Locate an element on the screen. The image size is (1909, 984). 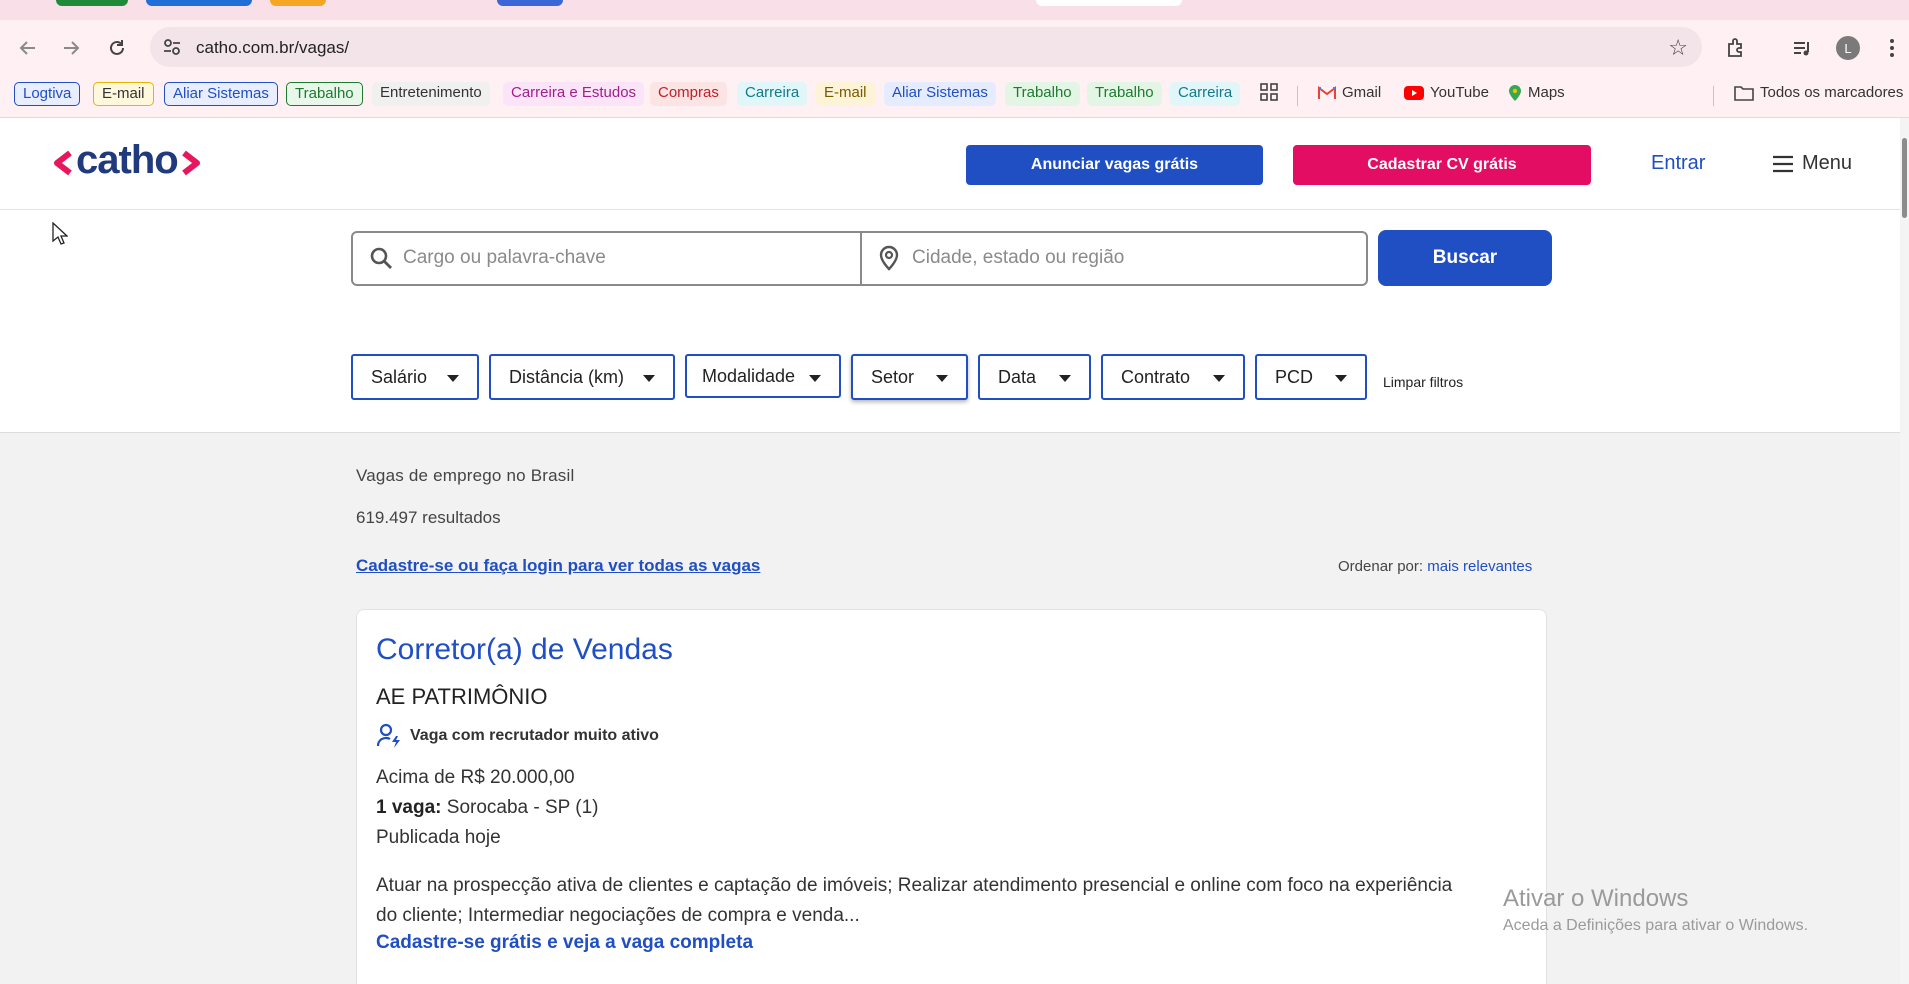
address-bar: catho.com.br/vagas/ ☆ is located at coordinates (926, 47).